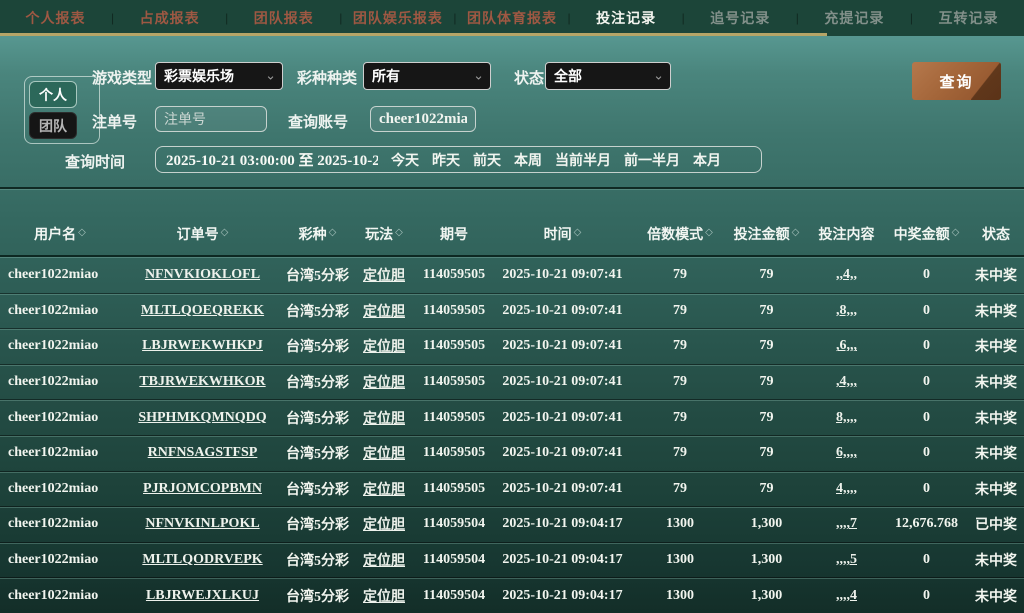 The width and height of the screenshot is (1024, 613). Describe the element at coordinates (956, 81) in the screenshot. I see `query-button: 查询` at that location.